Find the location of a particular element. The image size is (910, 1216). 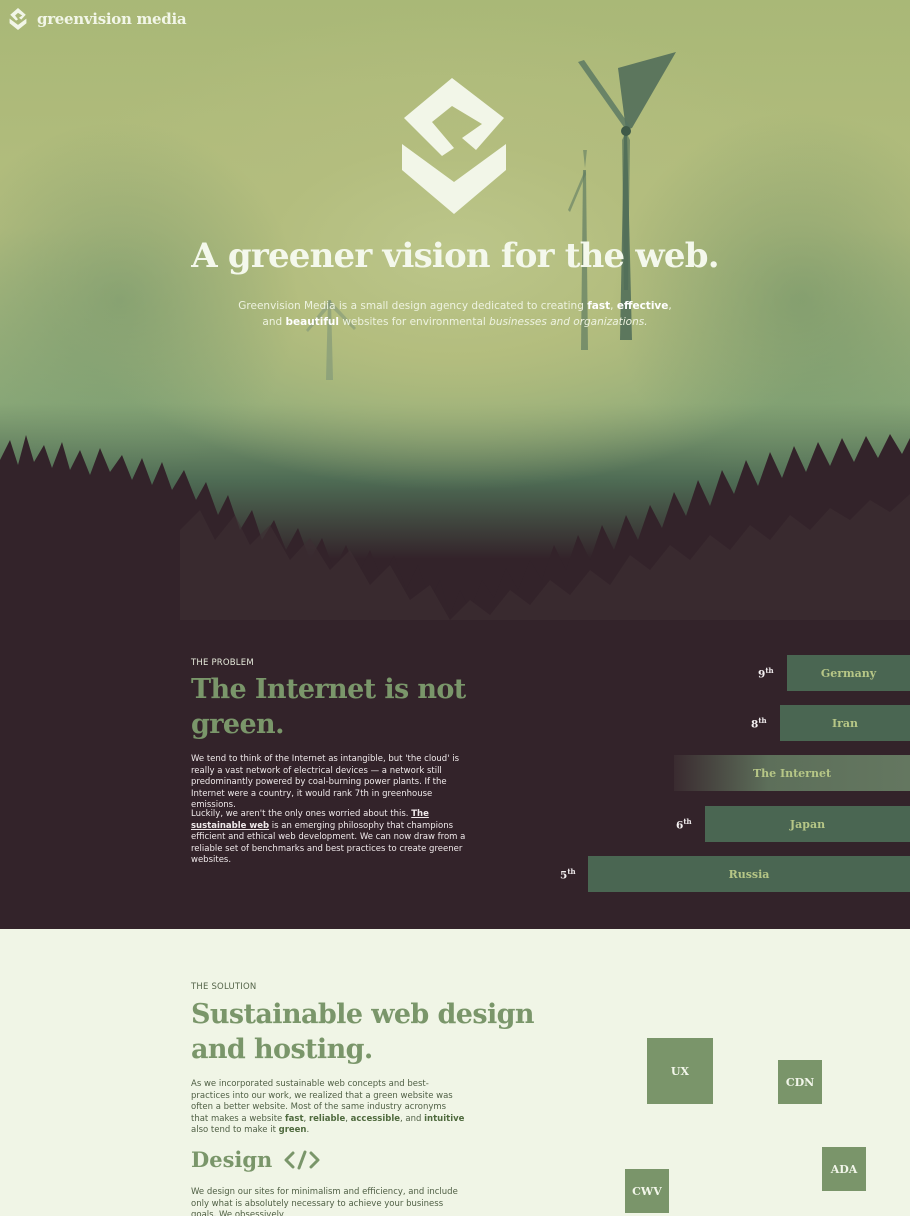

section-eyebrow: THE SOLUTION is located at coordinates (224, 987).